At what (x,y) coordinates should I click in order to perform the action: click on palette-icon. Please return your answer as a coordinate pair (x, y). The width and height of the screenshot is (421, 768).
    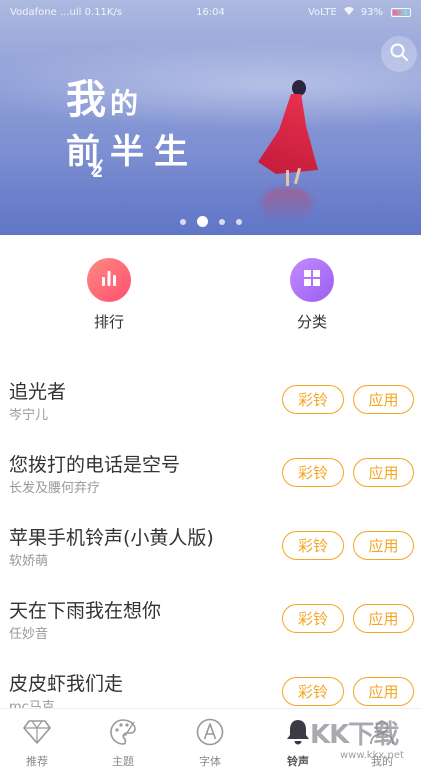
    Looking at the image, I should click on (123, 732).